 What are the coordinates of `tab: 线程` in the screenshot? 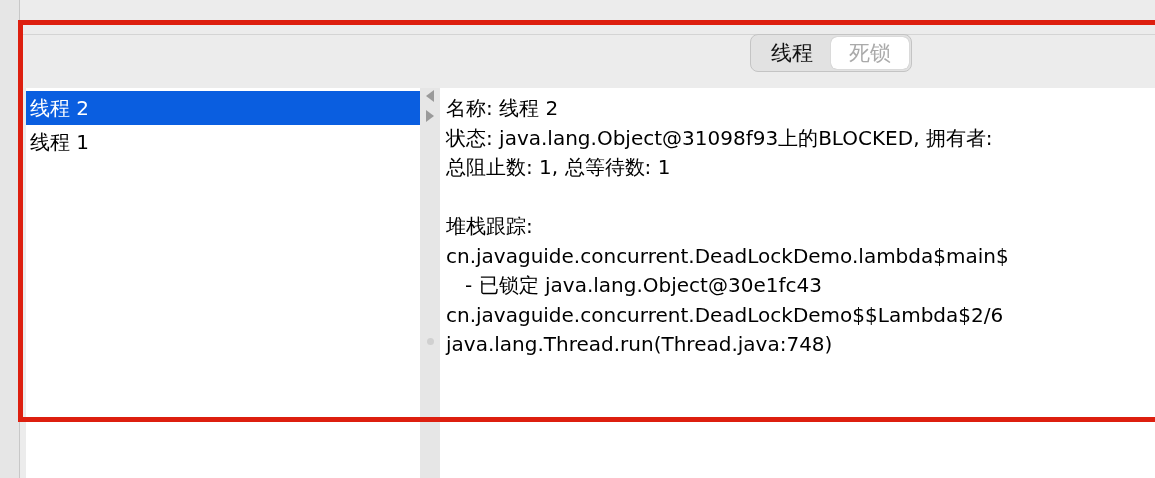 It's located at (792, 53).